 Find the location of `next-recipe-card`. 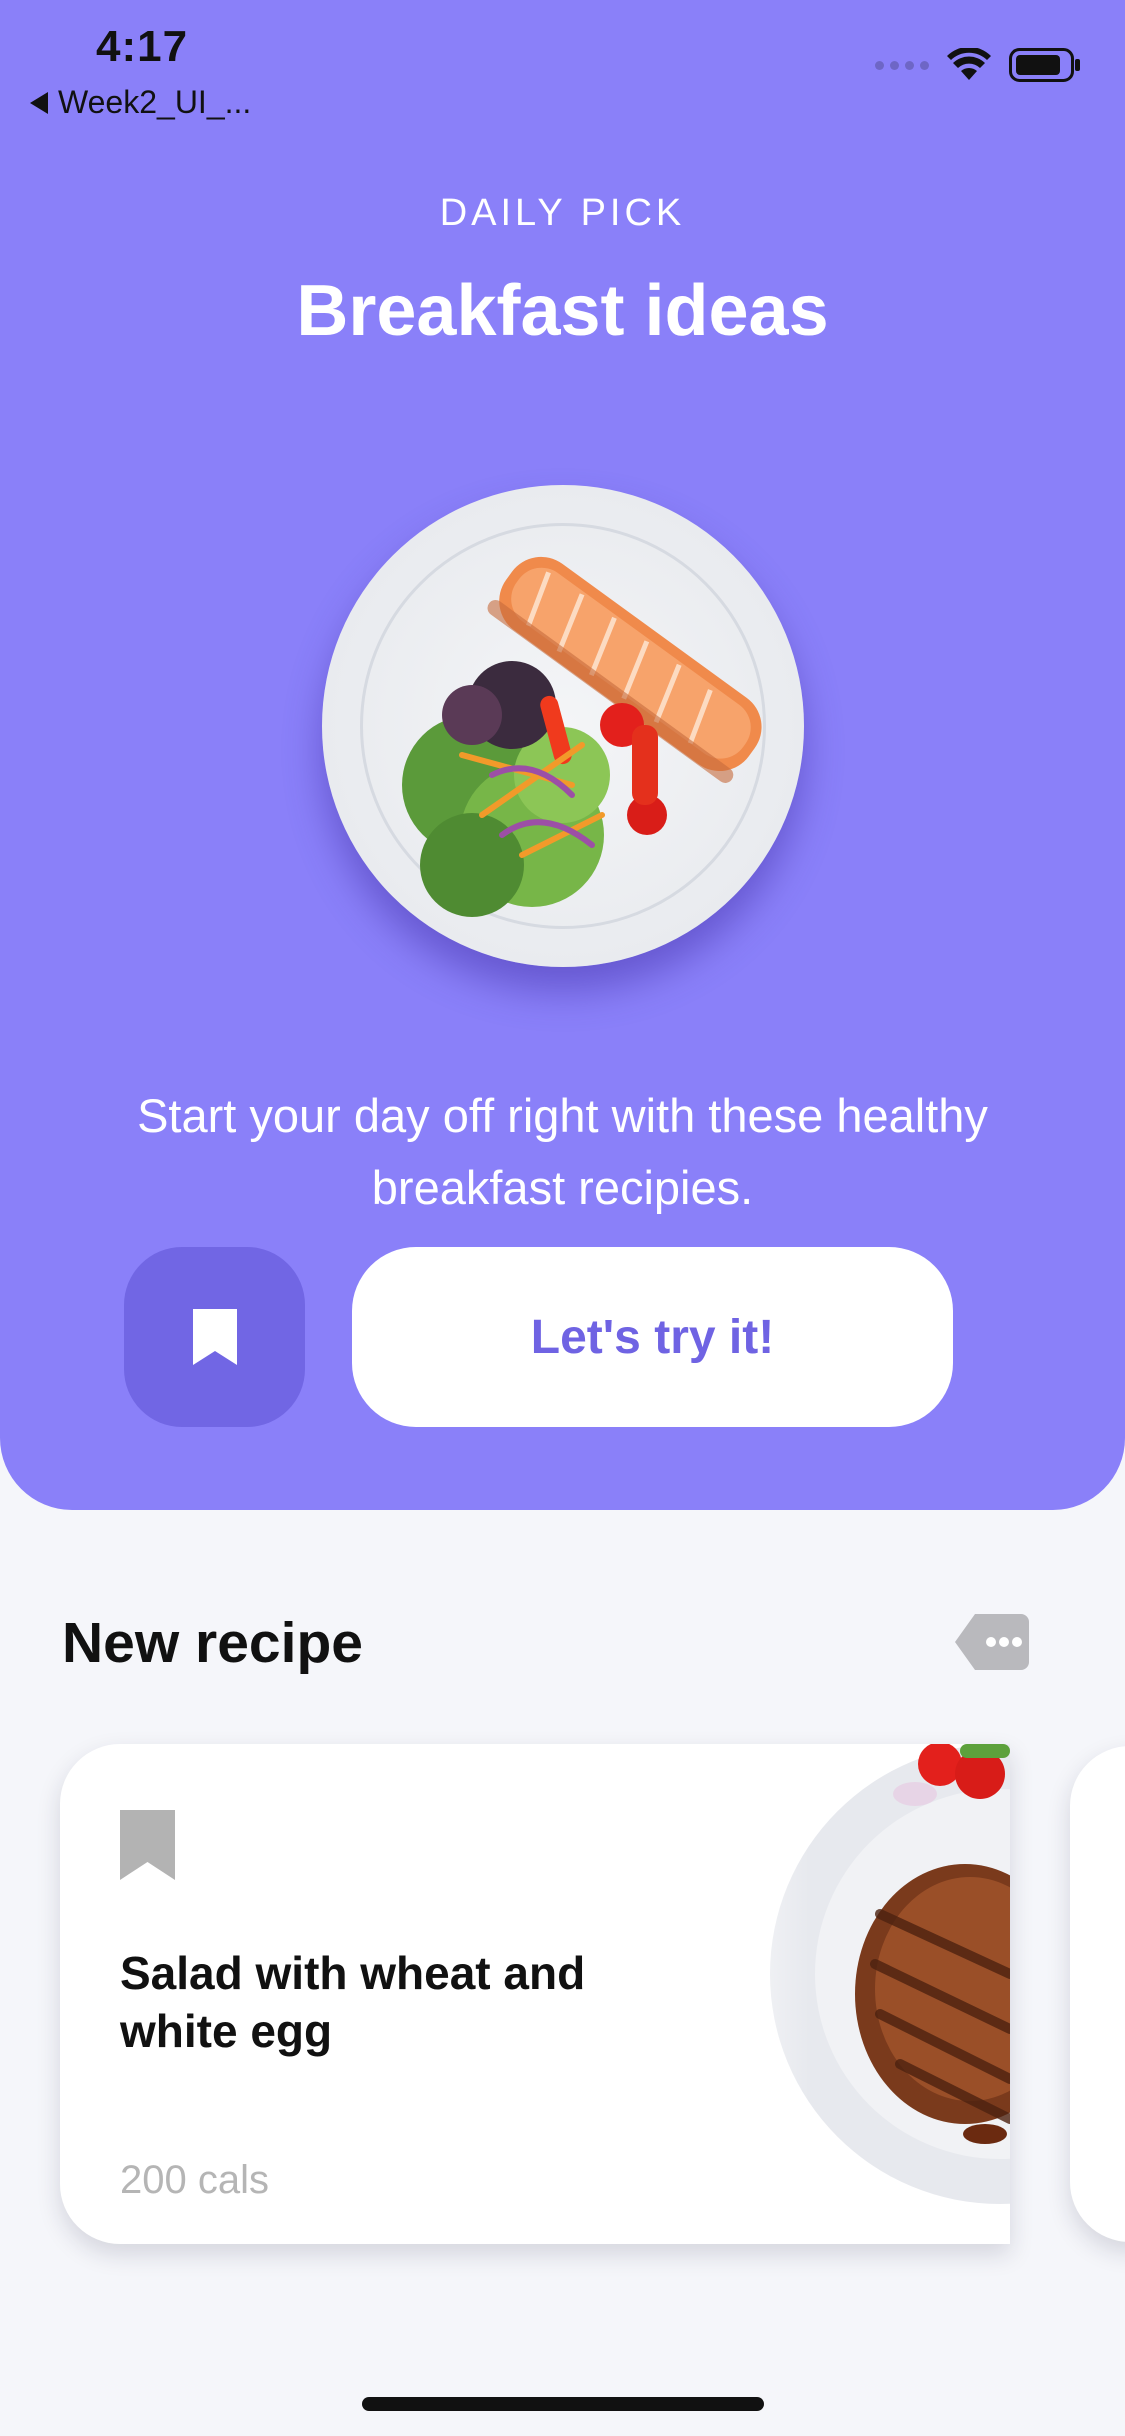

next-recipe-card is located at coordinates (1097, 1994).